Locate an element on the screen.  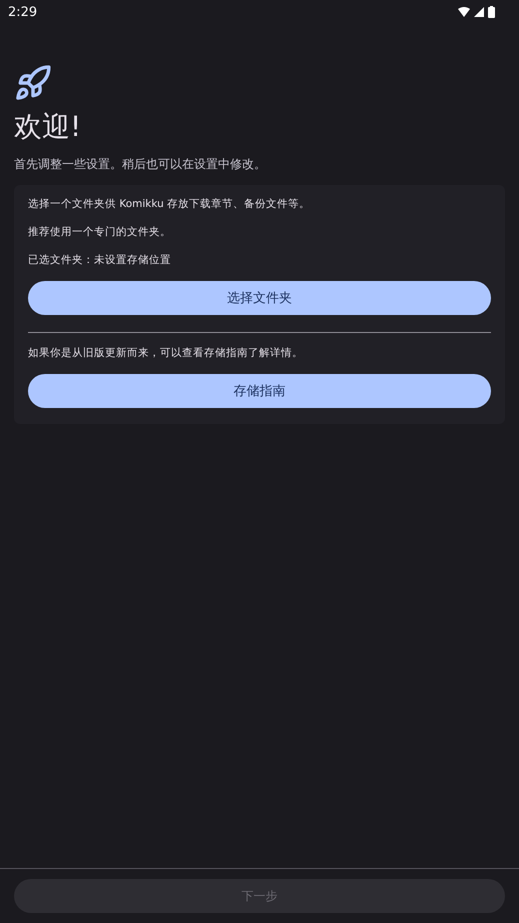
storage-guide-button: 存储指南 is located at coordinates (259, 391).